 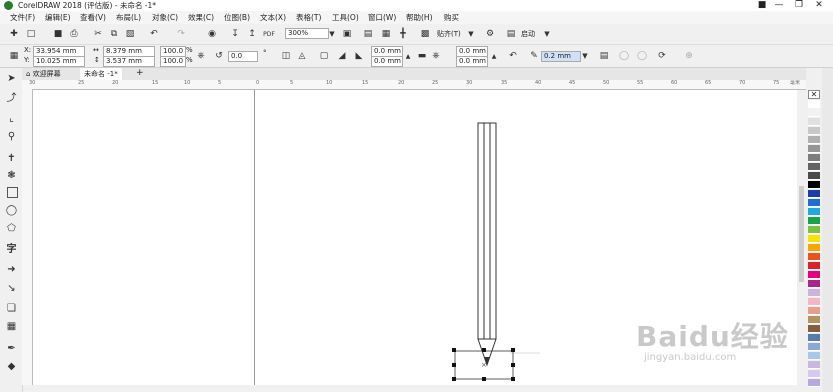 I want to click on drop-shadow-icon: ❏, so click(x=11, y=308).